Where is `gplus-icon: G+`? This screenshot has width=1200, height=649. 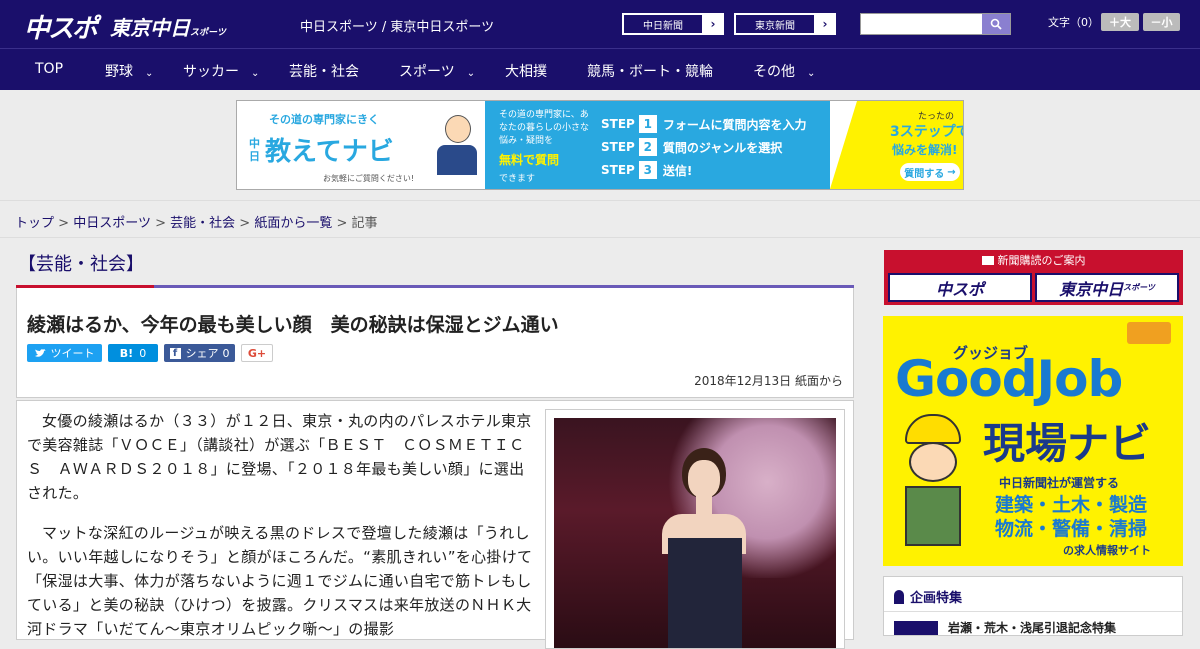
gplus-icon: G+ is located at coordinates (257, 353).